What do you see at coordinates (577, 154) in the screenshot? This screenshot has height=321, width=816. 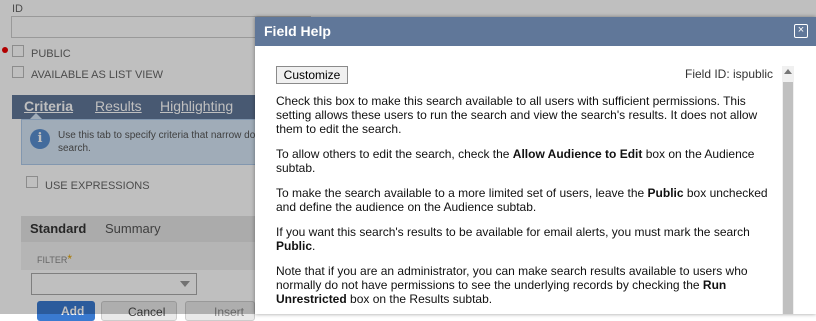 I see `help-bold-term: Allow Audience to Edit` at bounding box center [577, 154].